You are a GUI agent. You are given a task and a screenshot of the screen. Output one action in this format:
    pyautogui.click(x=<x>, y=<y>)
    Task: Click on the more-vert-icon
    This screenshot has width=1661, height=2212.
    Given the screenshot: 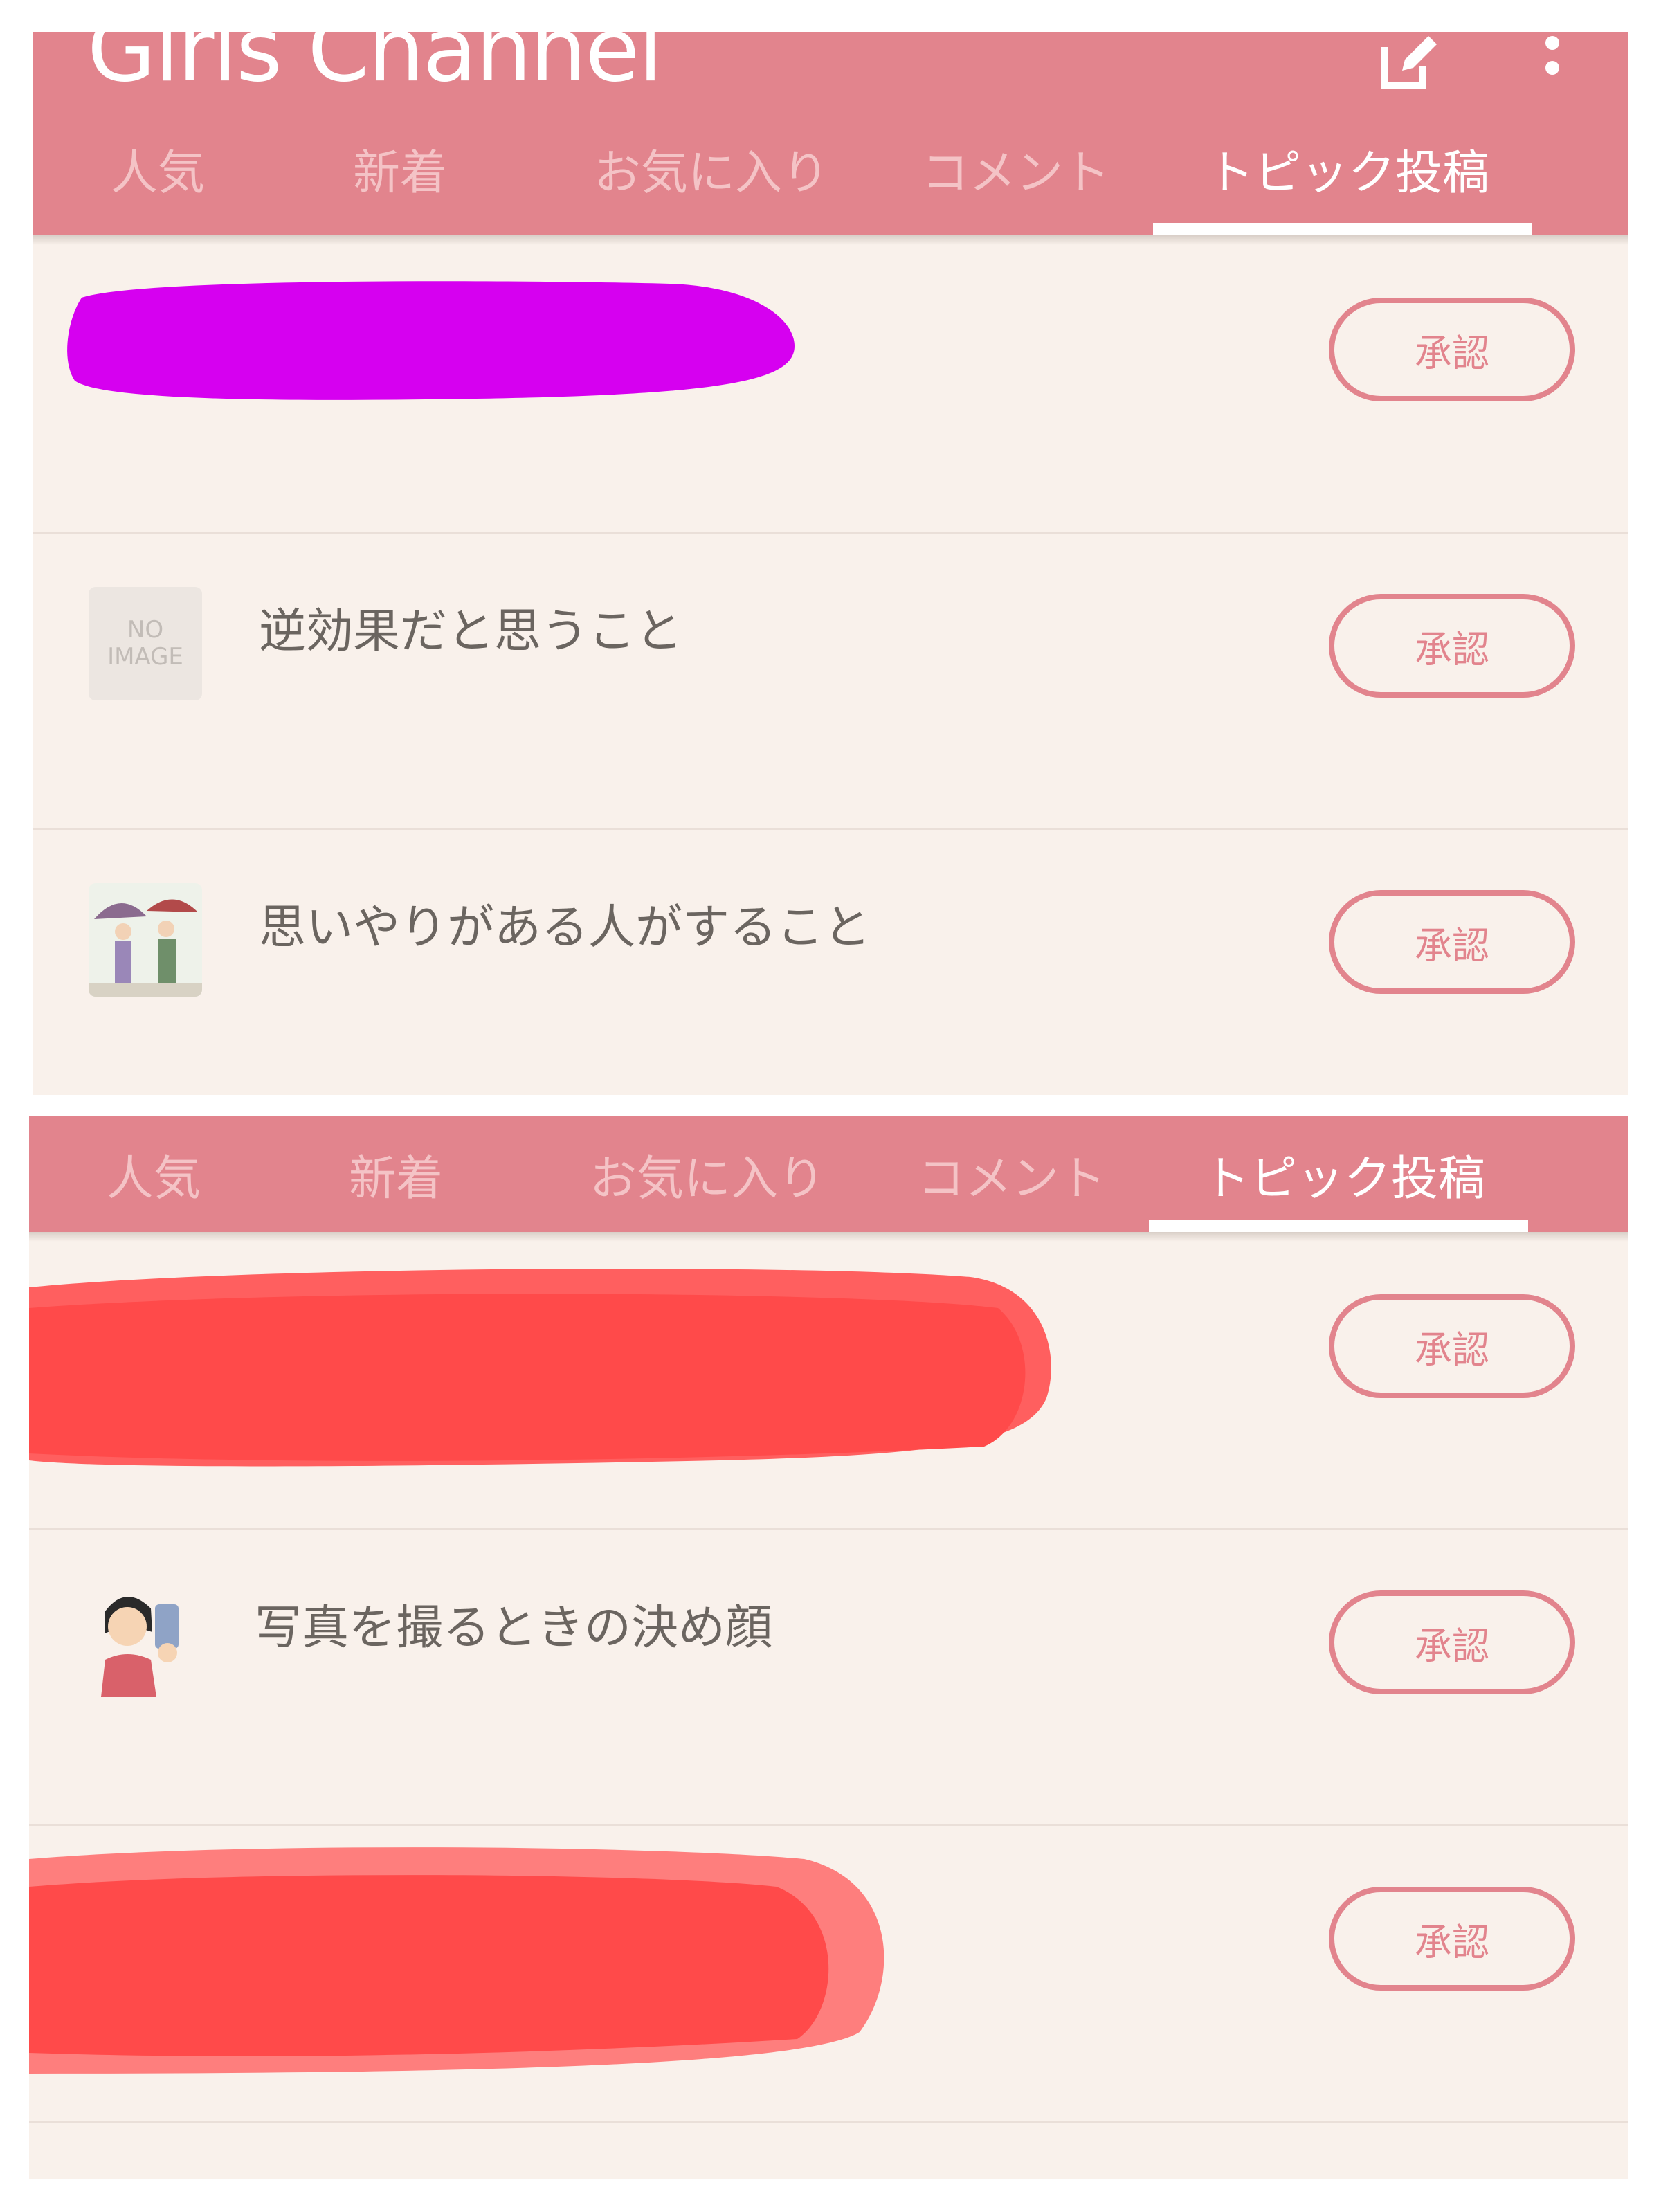 What is the action you would take?
    pyautogui.click(x=1553, y=66)
    